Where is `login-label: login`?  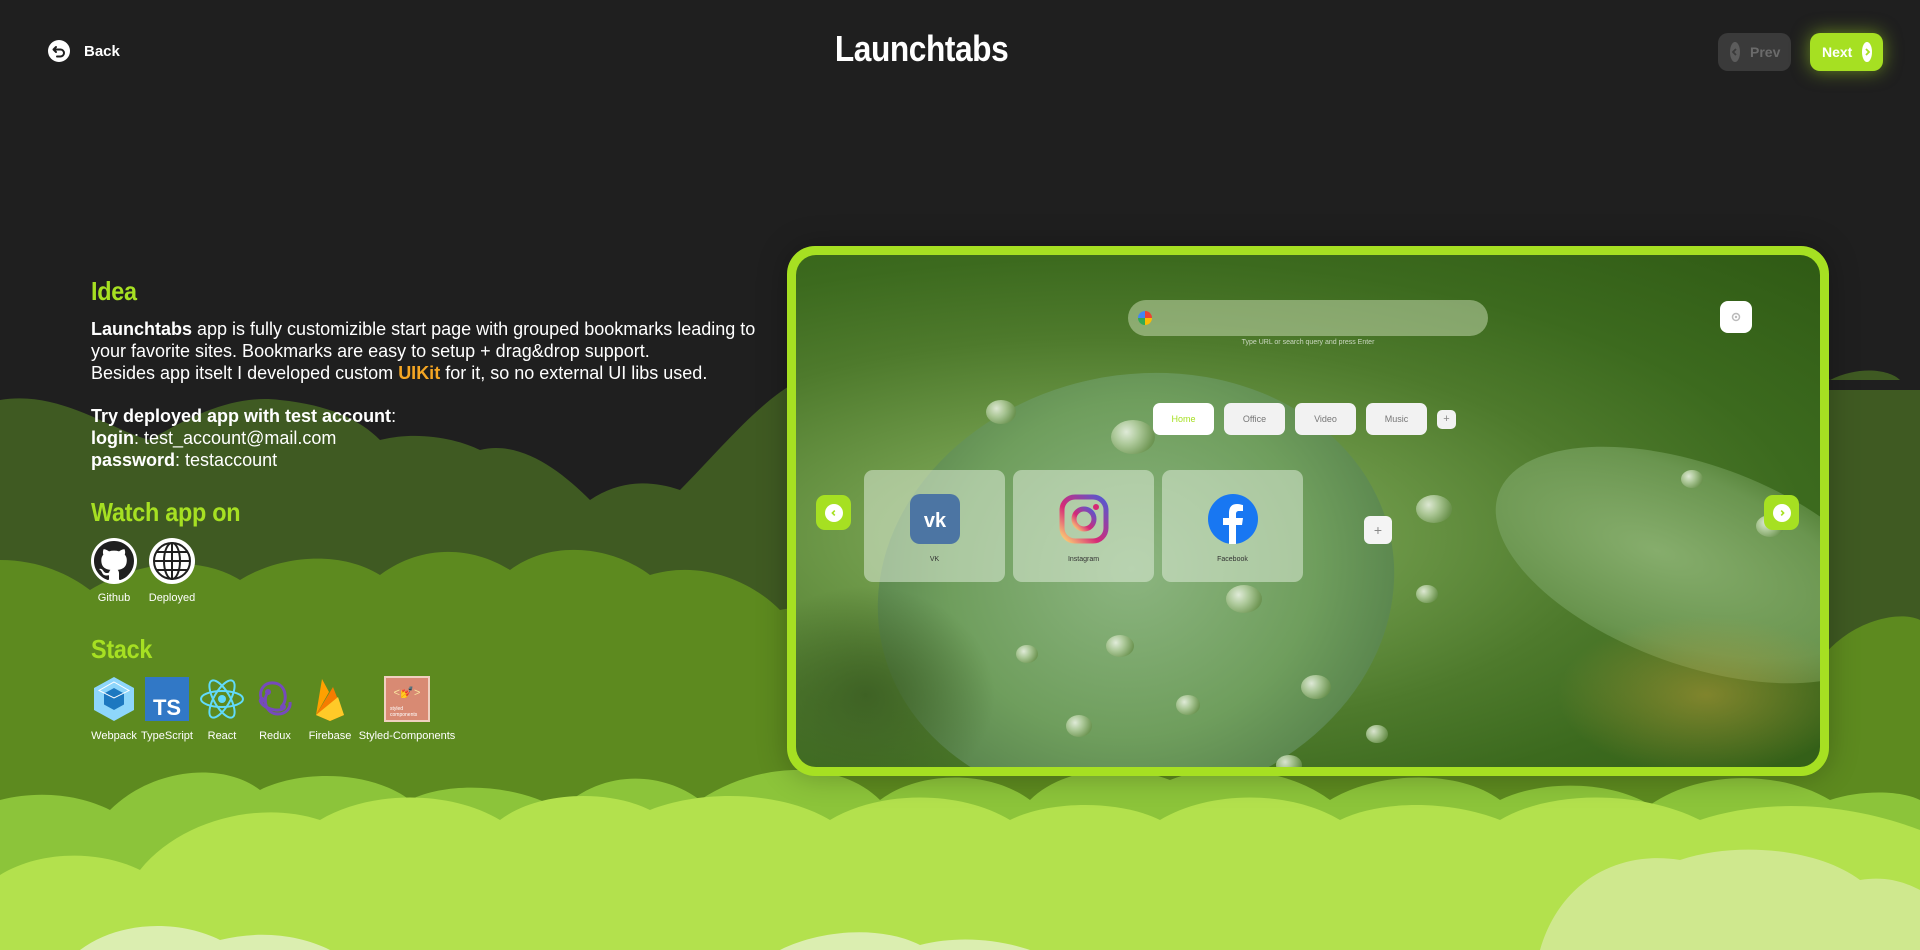
login-label: login is located at coordinates (112, 438).